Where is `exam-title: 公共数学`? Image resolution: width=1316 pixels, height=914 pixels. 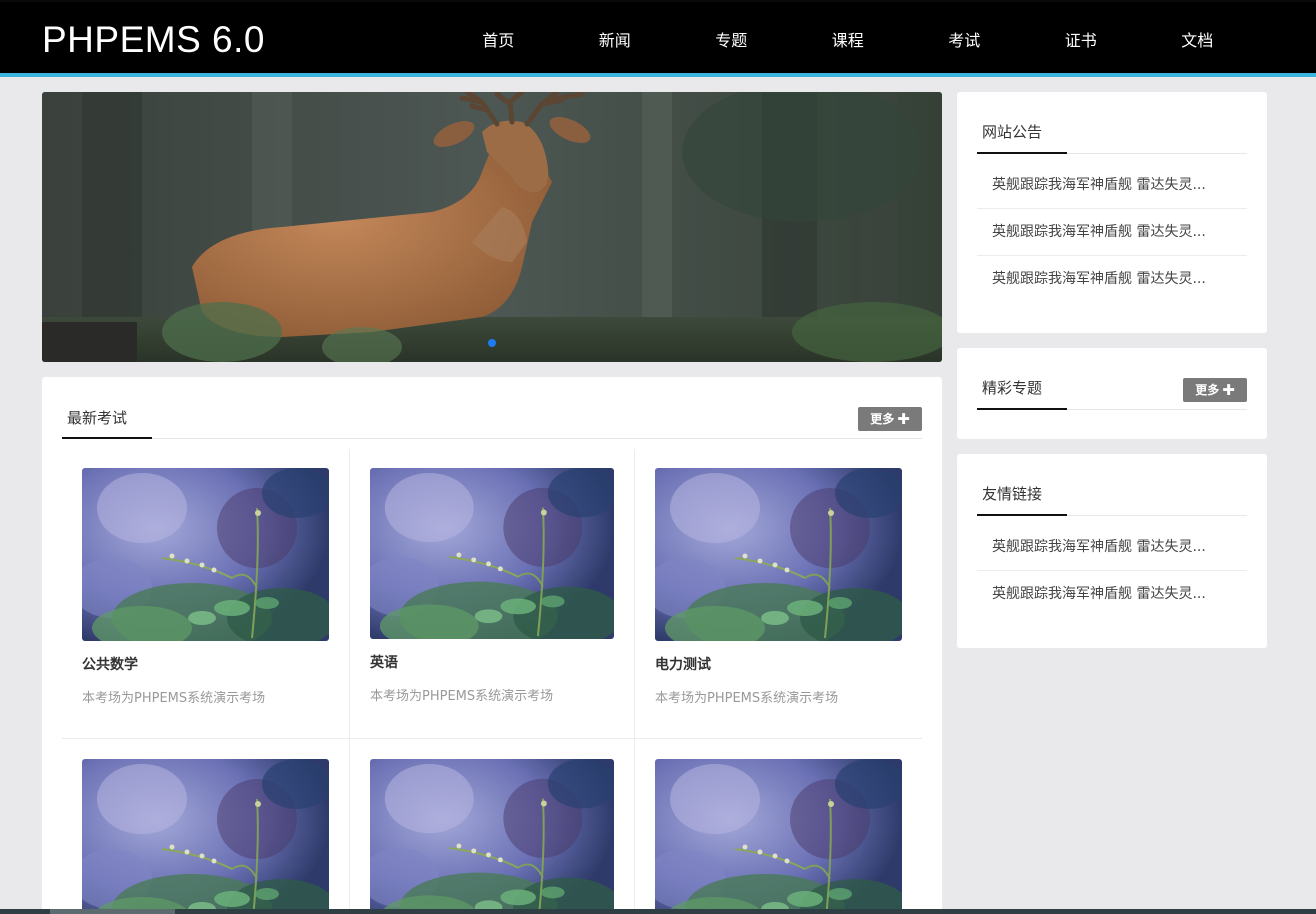 exam-title: 公共数学 is located at coordinates (110, 664).